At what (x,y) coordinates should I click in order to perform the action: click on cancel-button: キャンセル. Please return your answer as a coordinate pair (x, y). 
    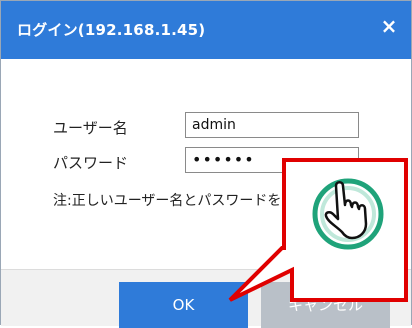
    Looking at the image, I should click on (325, 305).